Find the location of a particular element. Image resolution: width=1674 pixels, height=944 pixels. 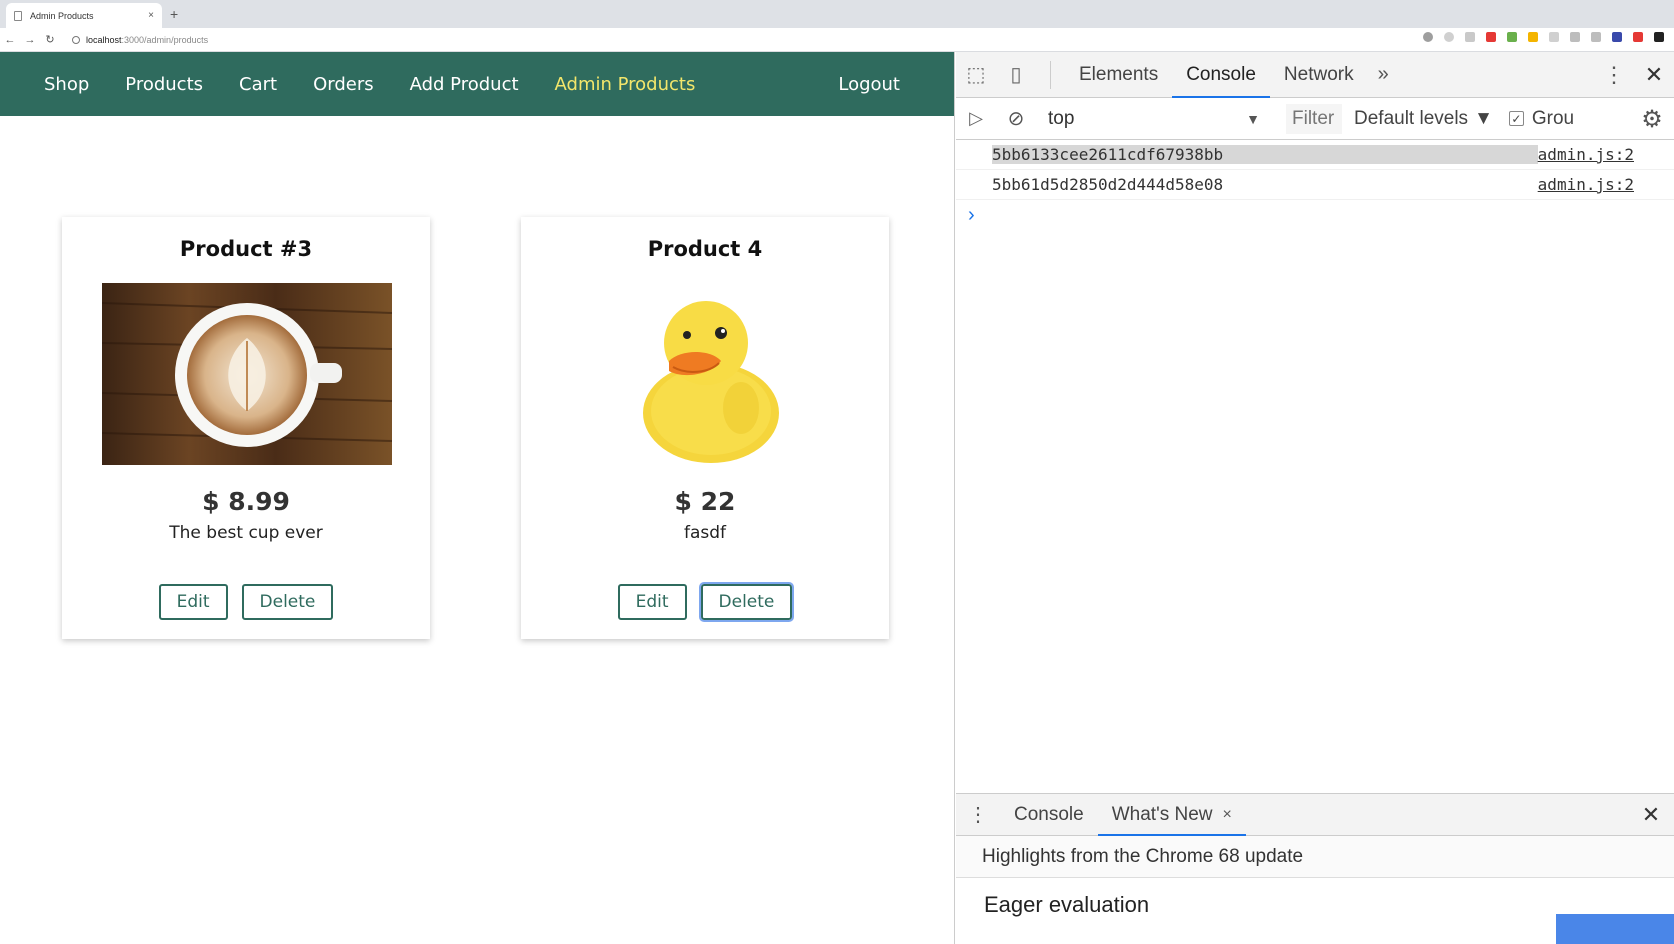

product-description: fasdf is located at coordinates (705, 533).